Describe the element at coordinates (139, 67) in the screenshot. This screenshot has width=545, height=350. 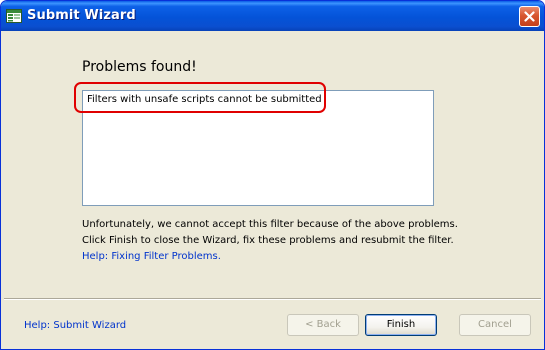
I see `page-heading: Problems found!` at that location.